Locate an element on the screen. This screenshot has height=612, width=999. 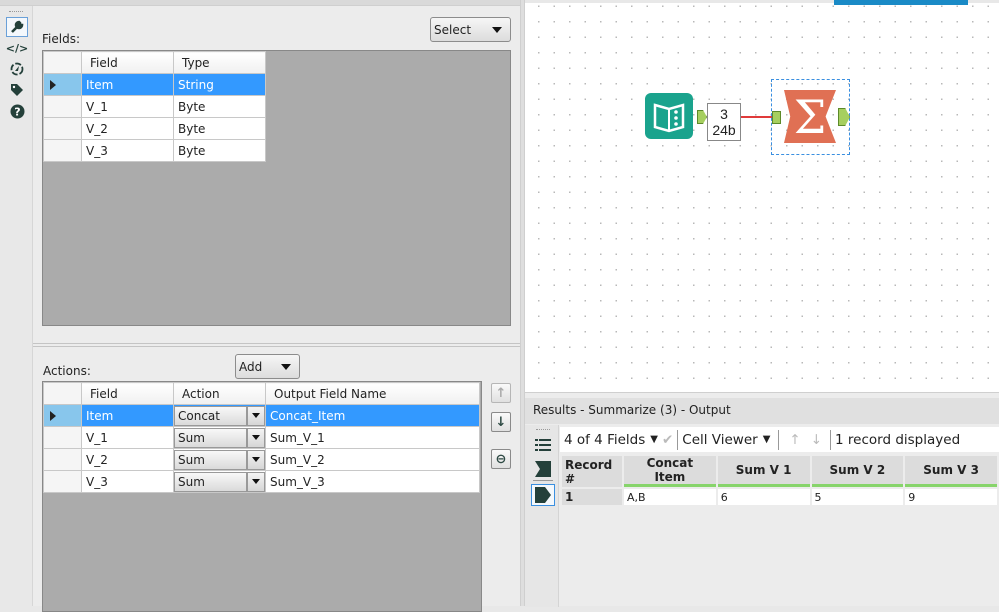
output-field-name-cell: Sum_V_2 is located at coordinates (372, 459).